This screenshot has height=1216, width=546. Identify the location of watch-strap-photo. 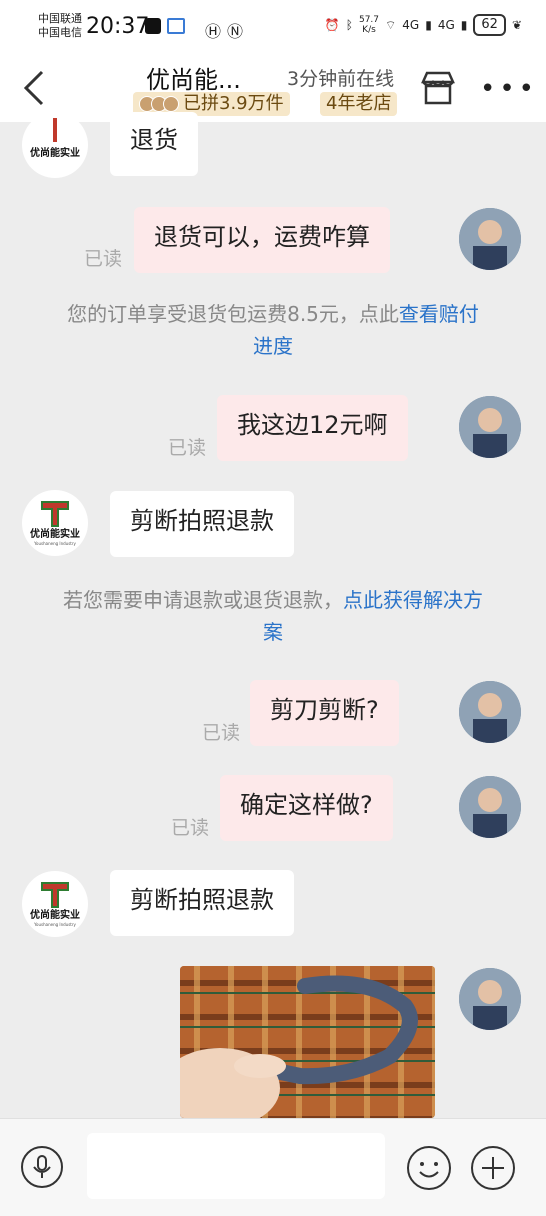
(307, 1042).